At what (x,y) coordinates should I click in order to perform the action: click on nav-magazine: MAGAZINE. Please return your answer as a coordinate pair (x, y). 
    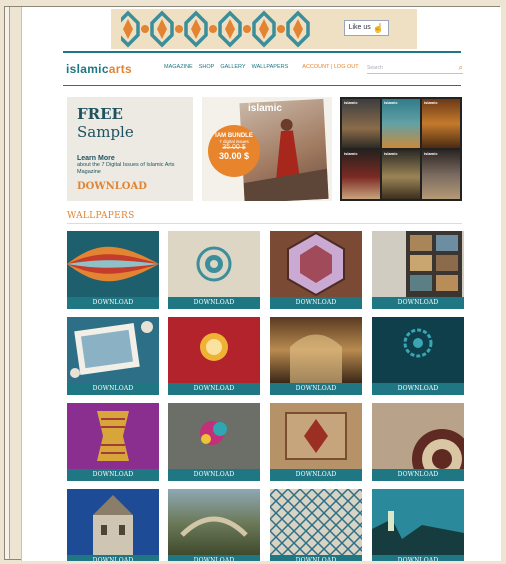
    Looking at the image, I should click on (178, 67).